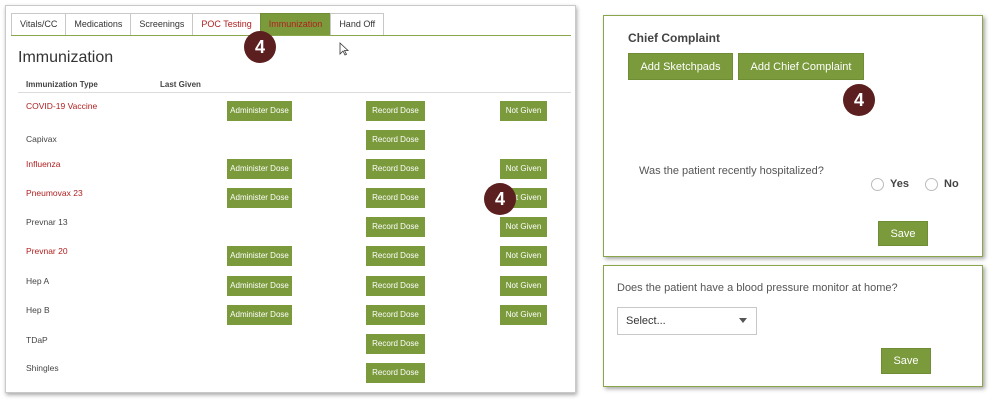 The height and width of the screenshot is (400, 1000). I want to click on chevron-down-icon, so click(743, 320).